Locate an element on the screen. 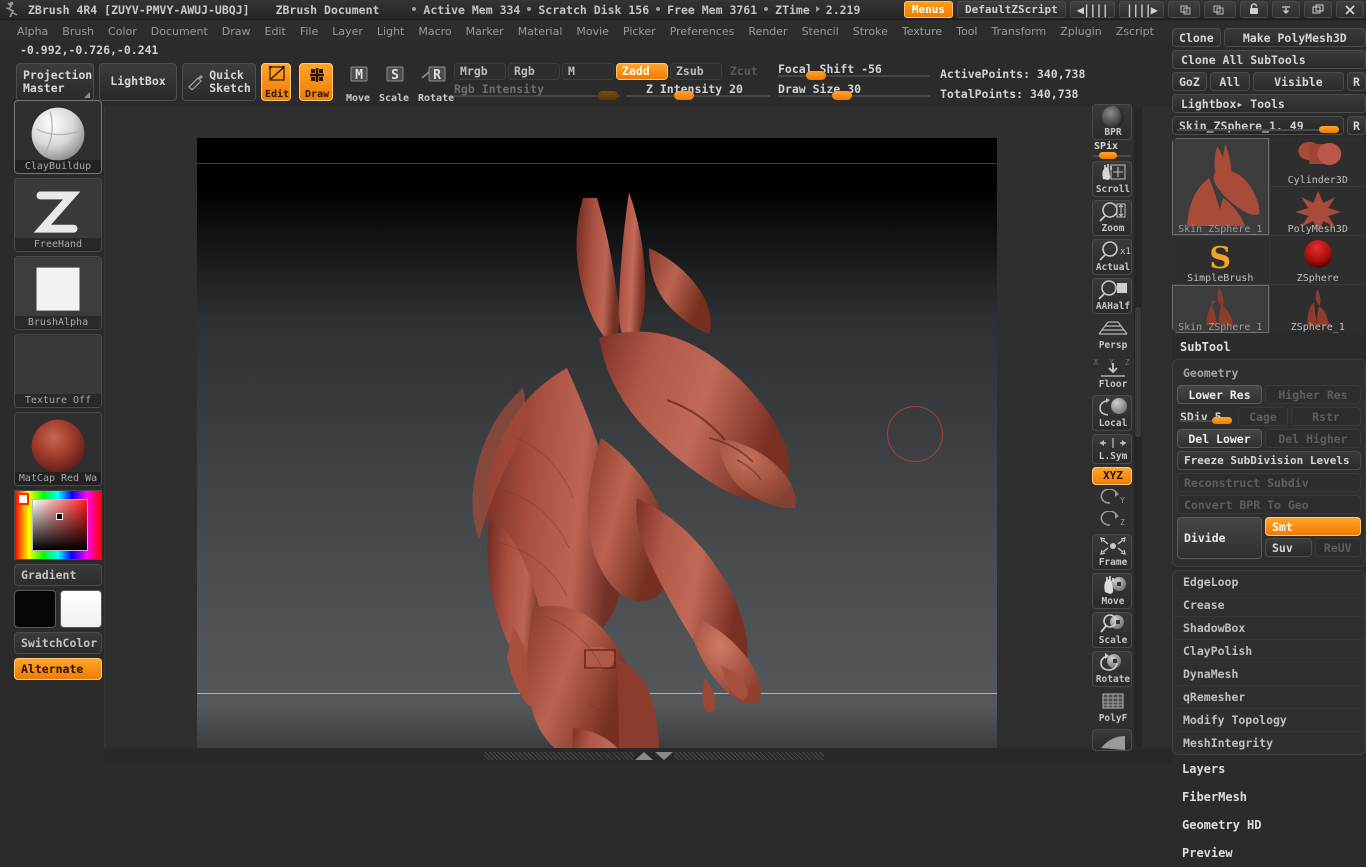  geometry-menu-item-modify-topology: Modify Topology is located at coordinates (1269, 719).